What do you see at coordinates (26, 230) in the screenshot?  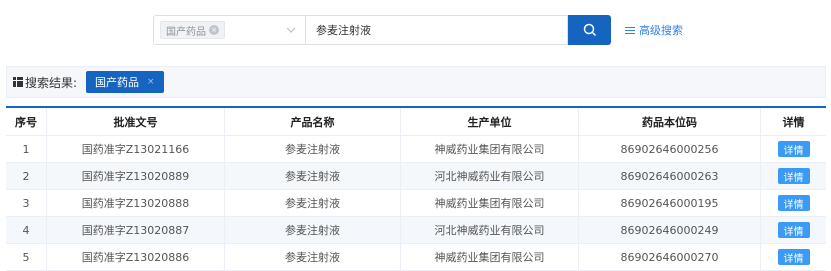 I see `row-number: 4` at bounding box center [26, 230].